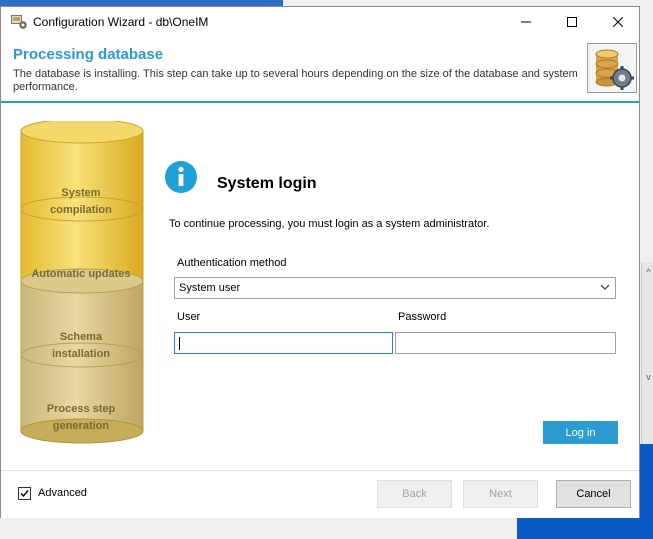  Describe the element at coordinates (189, 317) in the screenshot. I see `user-label: User` at that location.